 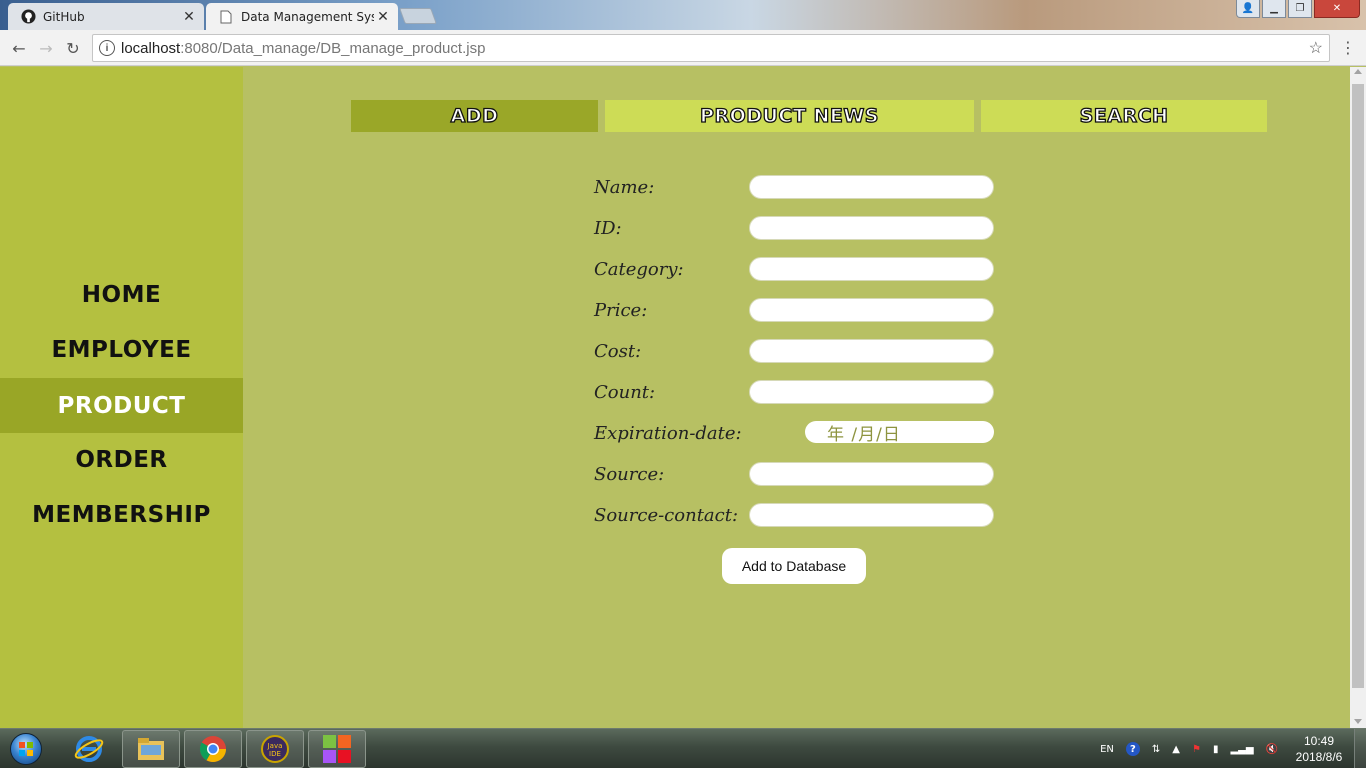 I want to click on maximize-button: ❐, so click(x=1300, y=9).